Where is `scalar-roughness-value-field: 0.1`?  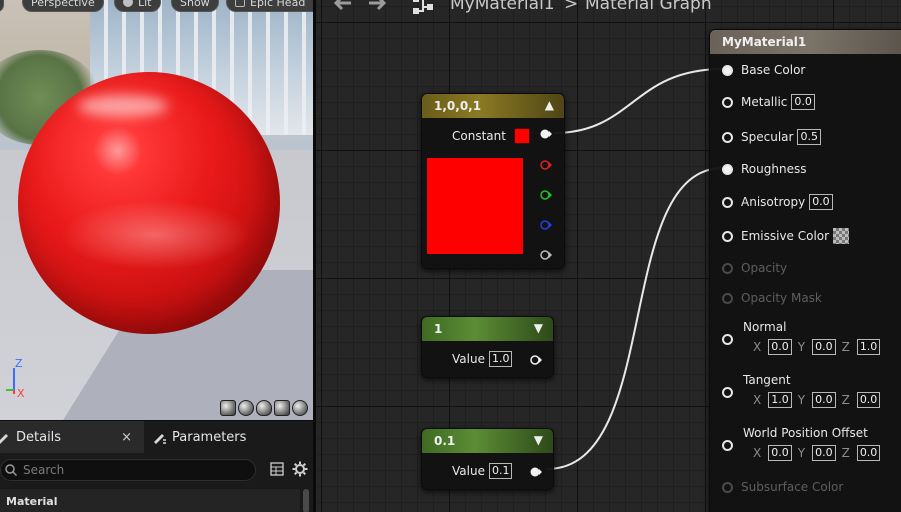
scalar-roughness-value-field: 0.1 is located at coordinates (500, 471).